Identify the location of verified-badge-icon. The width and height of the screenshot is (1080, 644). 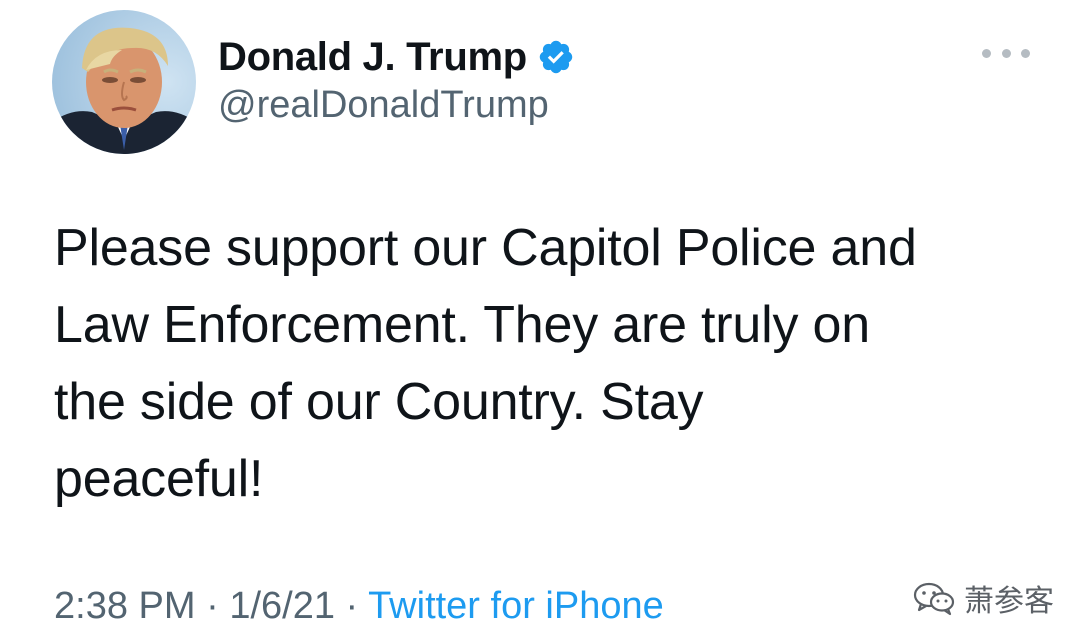
(556, 57).